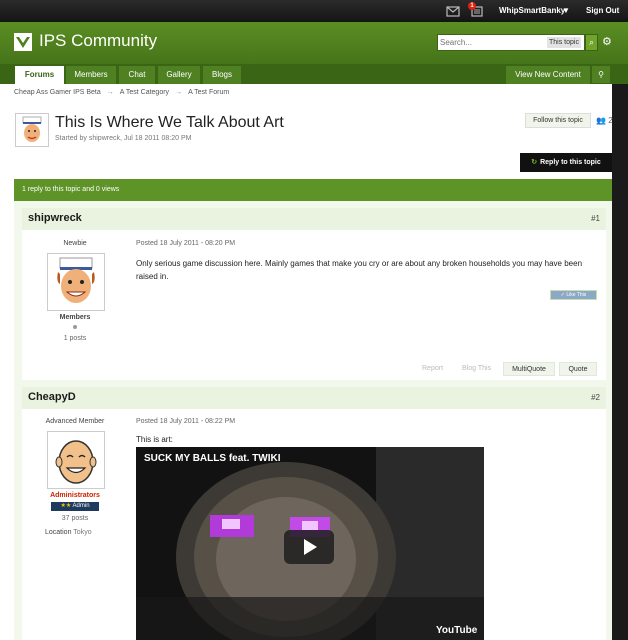 This screenshot has width=628, height=640. What do you see at coordinates (314, 219) in the screenshot?
I see `post-header: shipwreck #1` at bounding box center [314, 219].